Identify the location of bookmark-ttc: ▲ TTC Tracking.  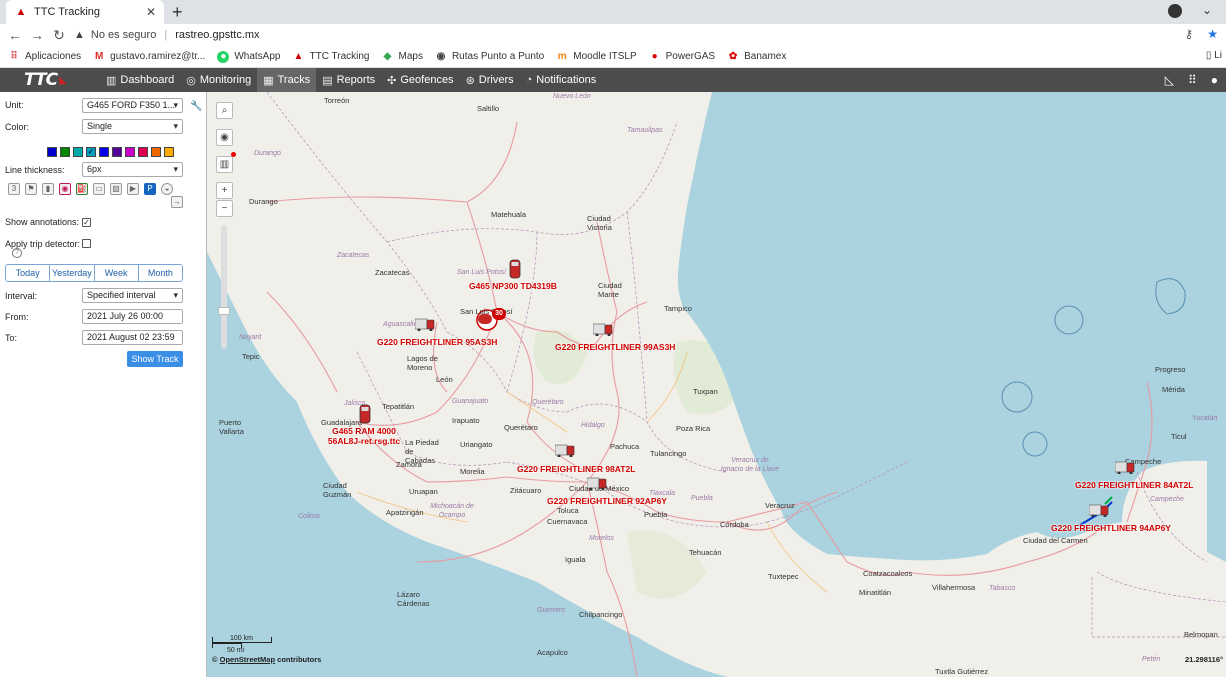
(331, 57).